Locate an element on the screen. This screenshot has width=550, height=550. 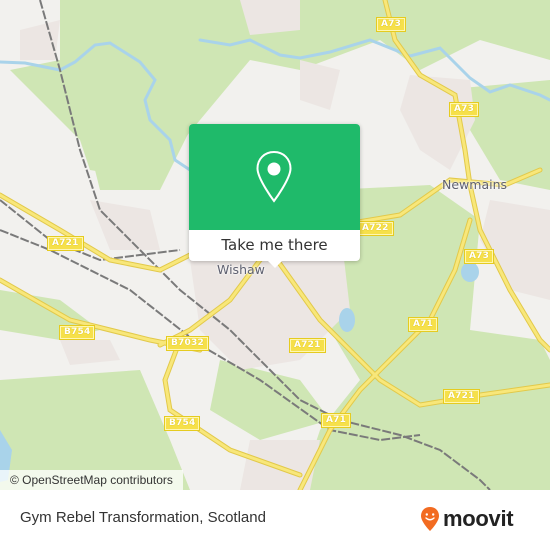
place-label-newmains: Newmains is located at coordinates (475, 184).